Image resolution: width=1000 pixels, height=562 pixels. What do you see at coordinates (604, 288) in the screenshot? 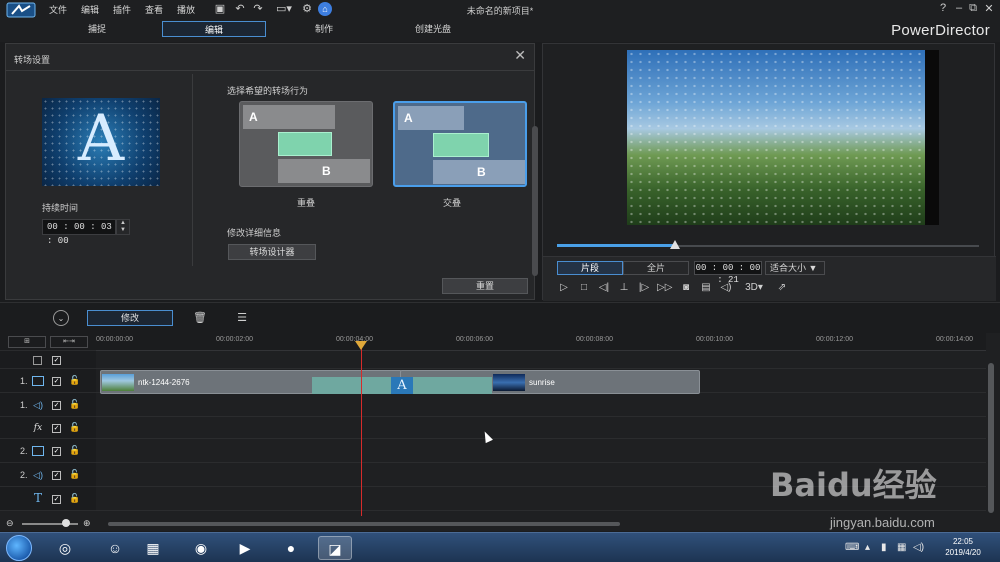
I see `previous-frame-icon: ◁|` at bounding box center [604, 288].